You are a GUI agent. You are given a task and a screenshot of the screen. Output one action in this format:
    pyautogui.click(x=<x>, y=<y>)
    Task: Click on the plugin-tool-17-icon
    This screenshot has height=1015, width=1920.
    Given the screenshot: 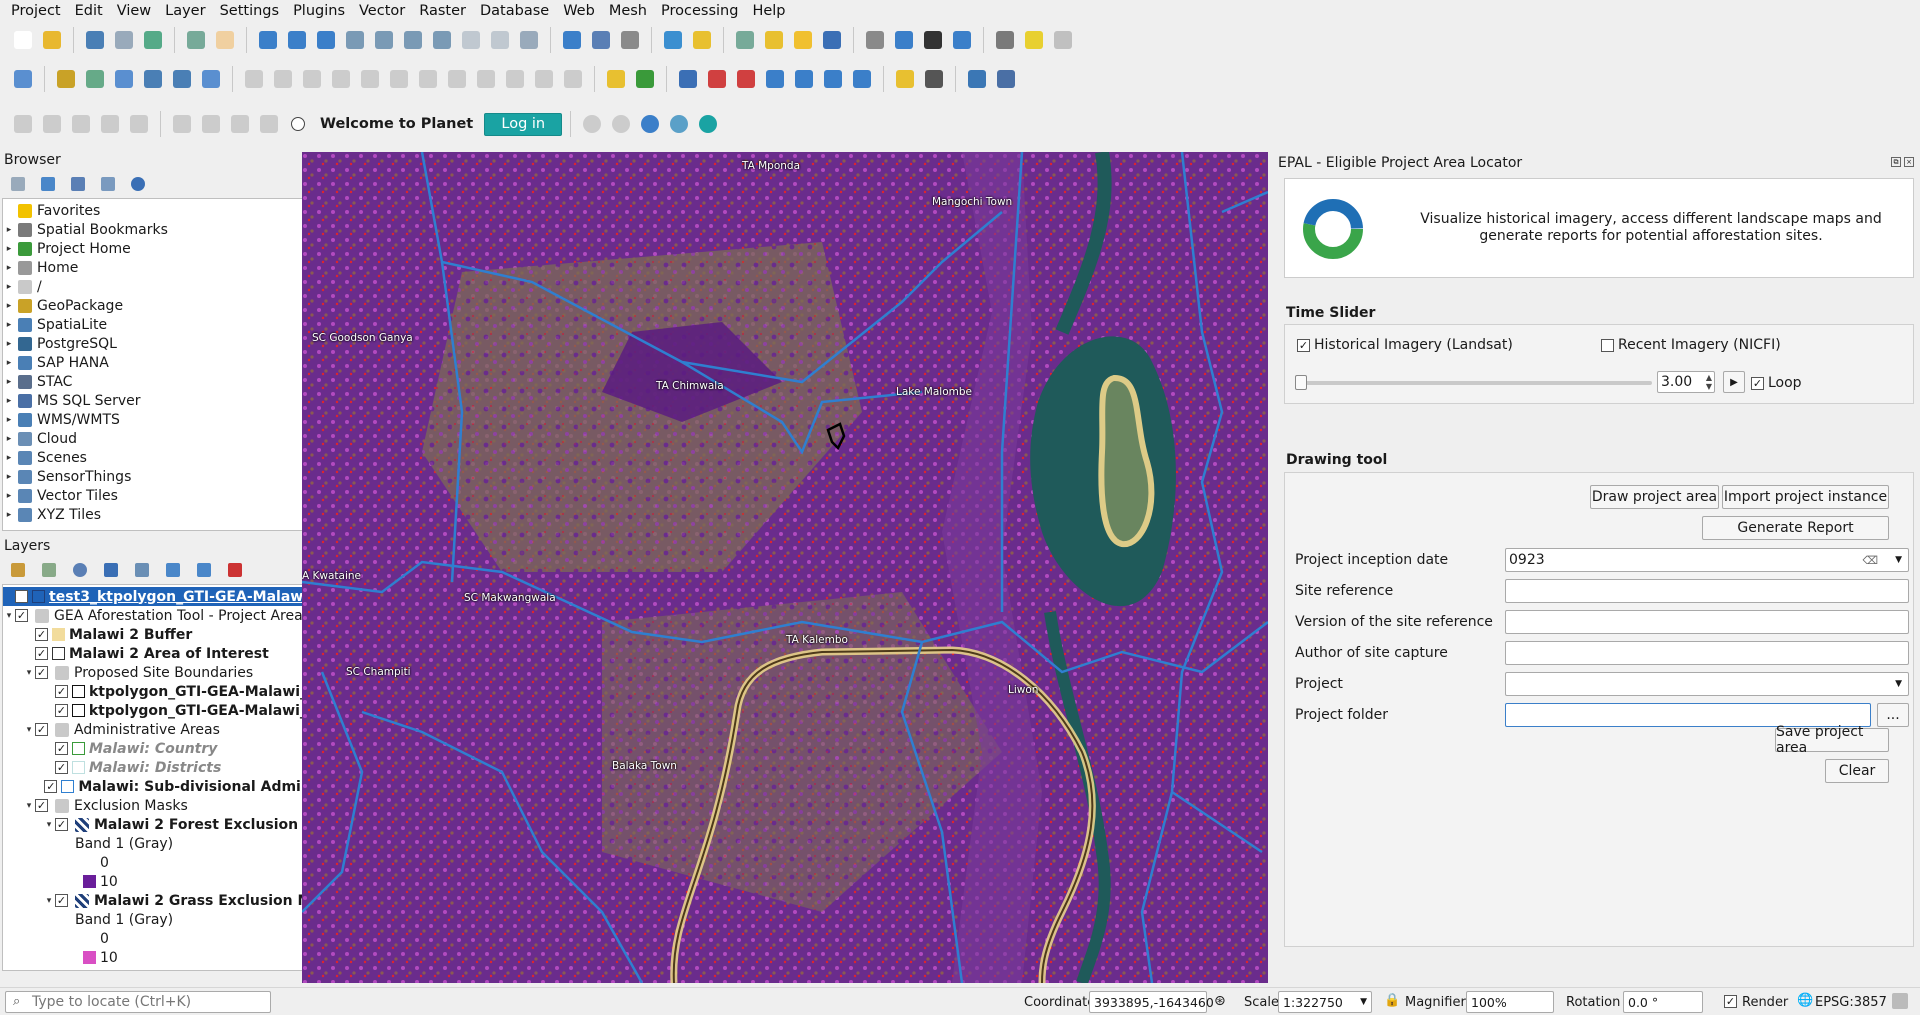 What is the action you would take?
    pyautogui.click(x=515, y=79)
    